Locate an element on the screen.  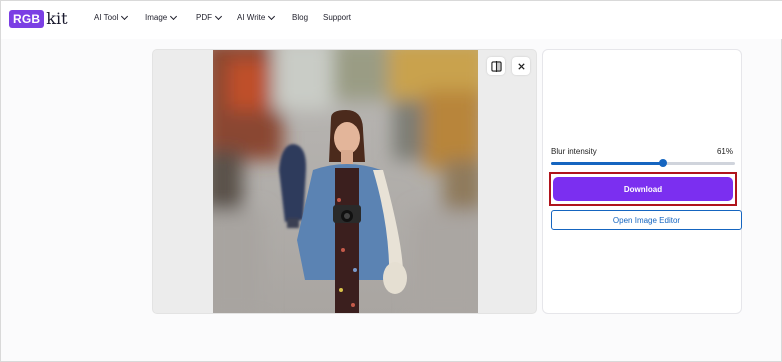
nav-label: AI Write is located at coordinates (251, 17).